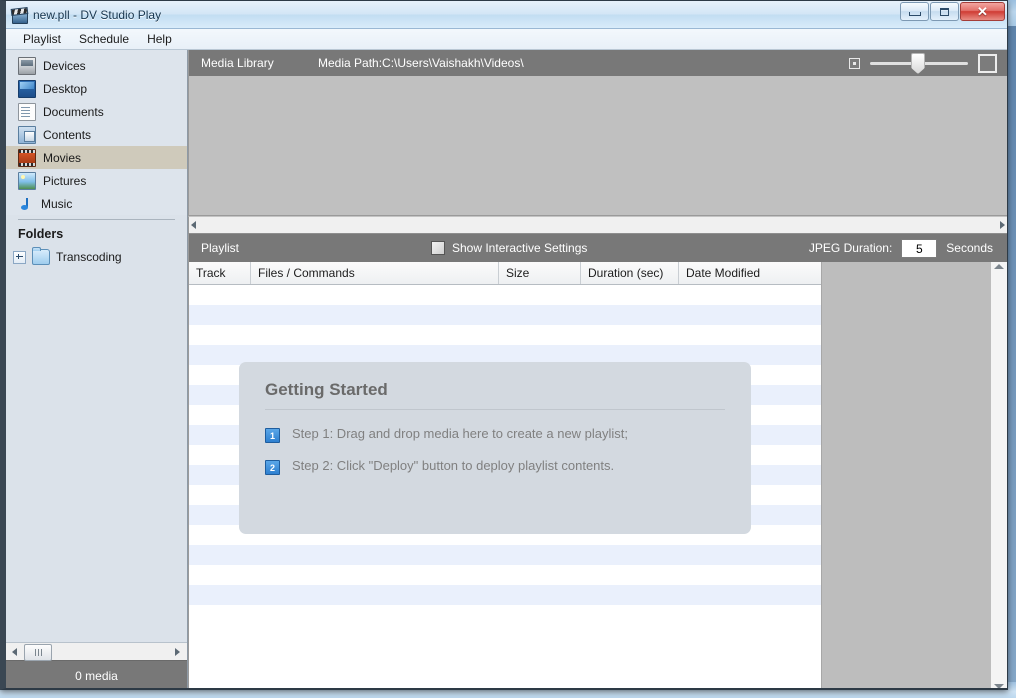 The height and width of the screenshot is (698, 1016). I want to click on sidebar-folder-transcoding: Transcoding, so click(96, 257).